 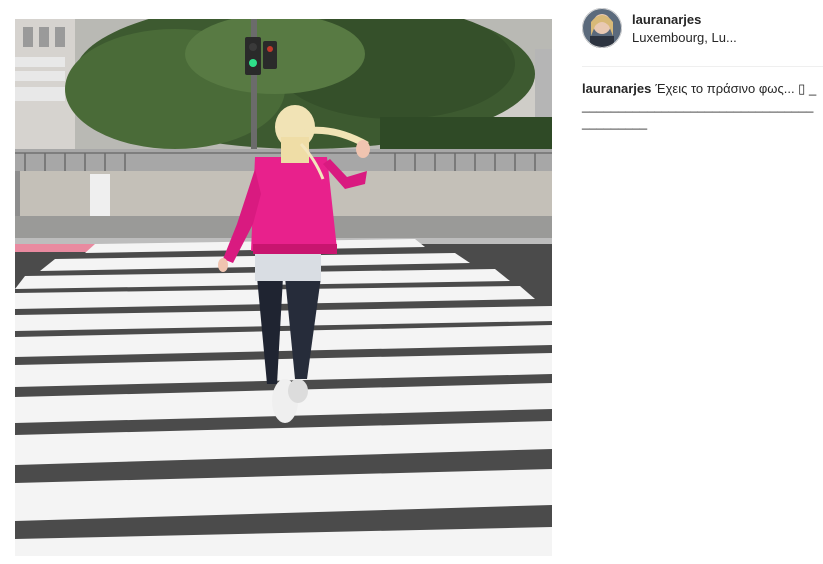 I want to click on avatar-ring, so click(x=602, y=28).